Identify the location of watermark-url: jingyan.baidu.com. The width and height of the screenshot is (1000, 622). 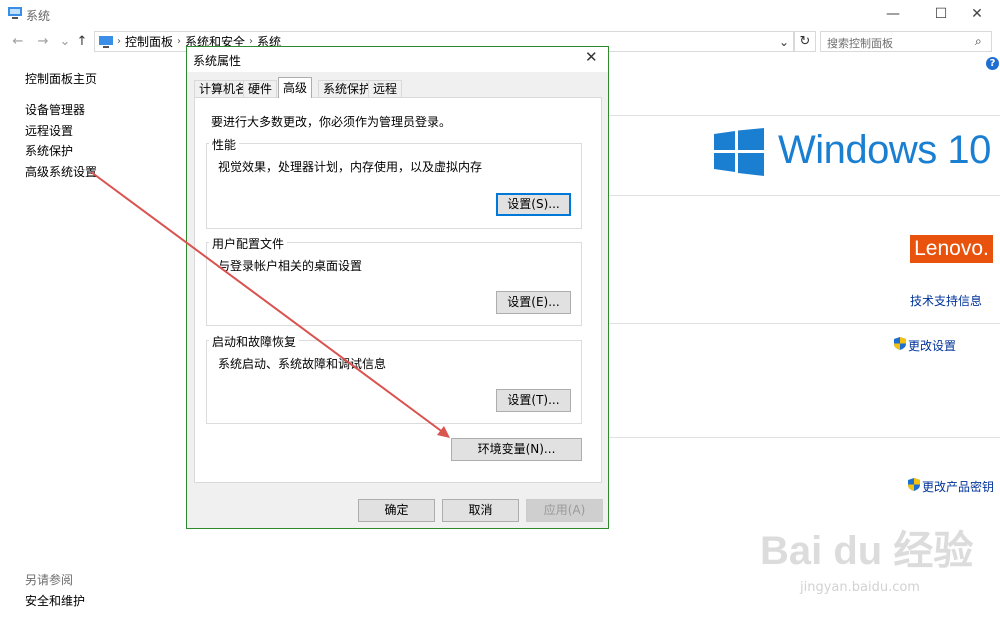
(860, 587).